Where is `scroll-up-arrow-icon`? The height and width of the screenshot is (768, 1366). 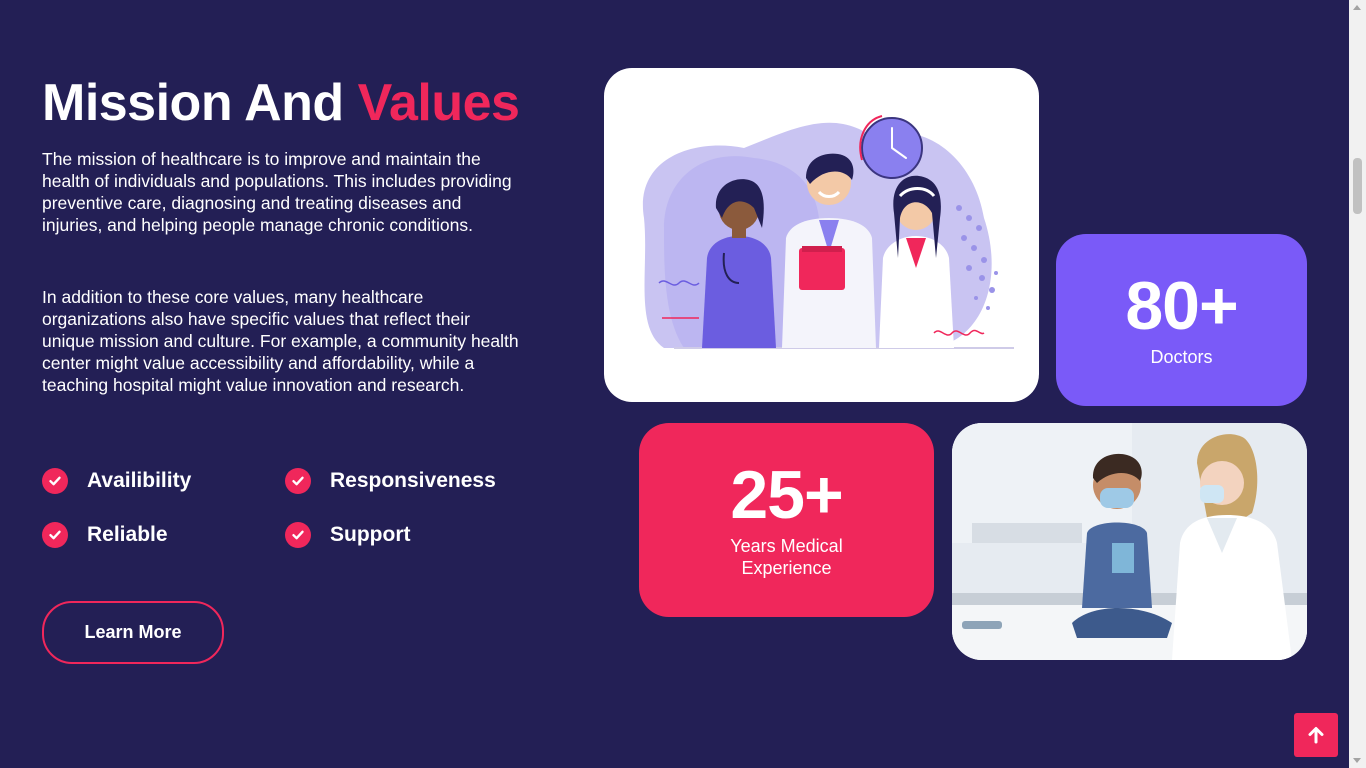
scroll-up-arrow-icon is located at coordinates (1357, 7).